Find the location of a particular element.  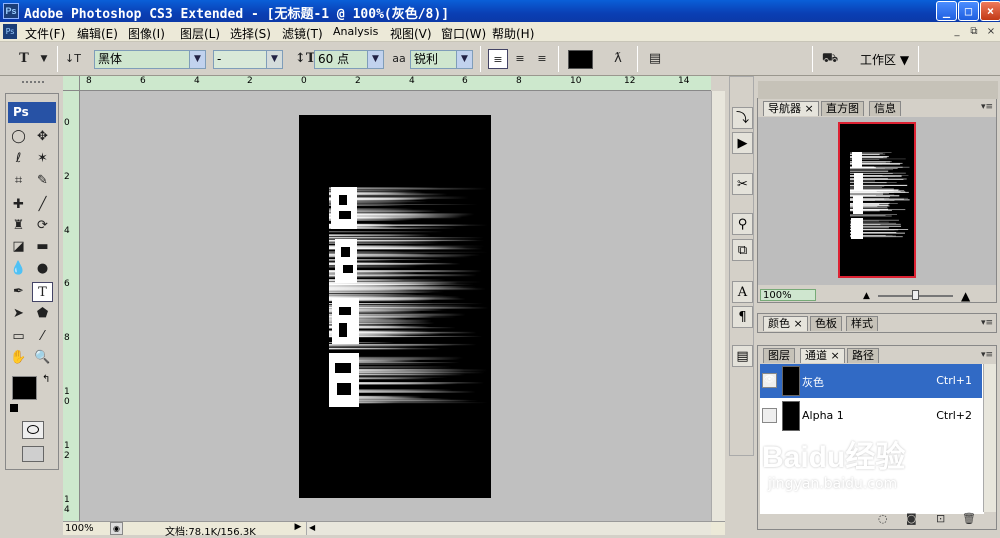

tab-layers: 图层 is located at coordinates (779, 355).